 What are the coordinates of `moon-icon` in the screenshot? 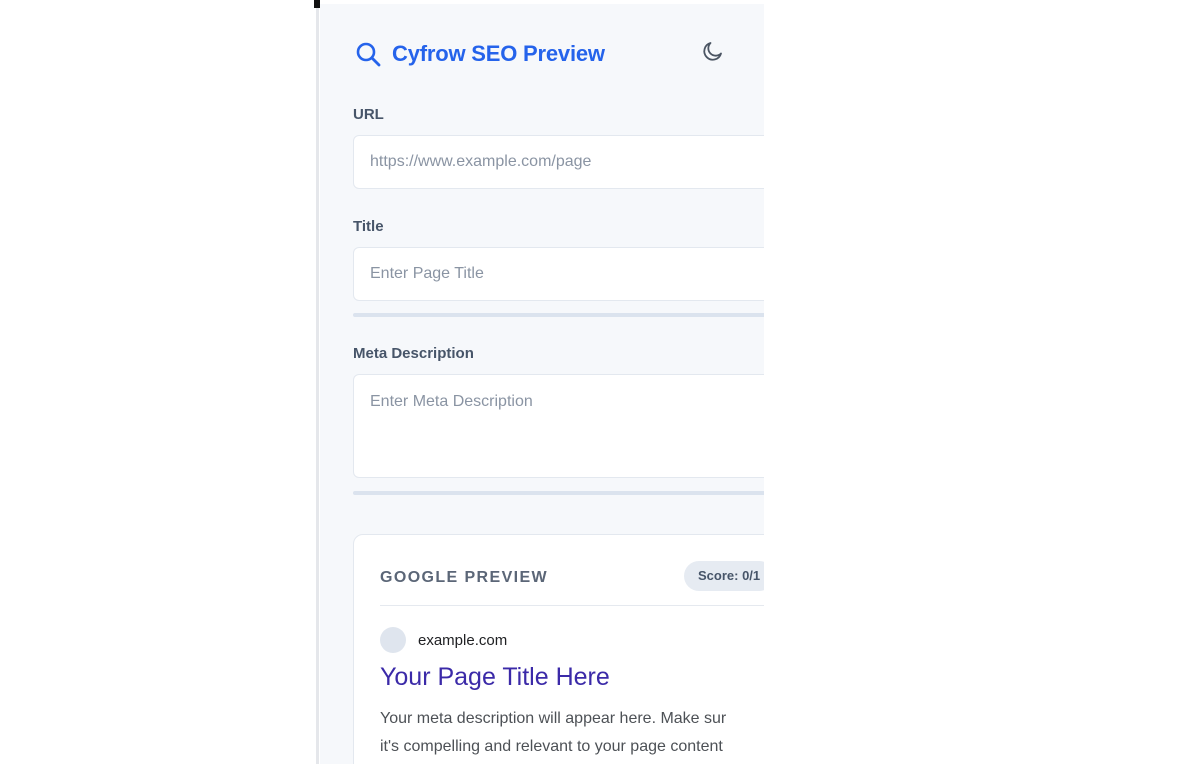 It's located at (713, 53).